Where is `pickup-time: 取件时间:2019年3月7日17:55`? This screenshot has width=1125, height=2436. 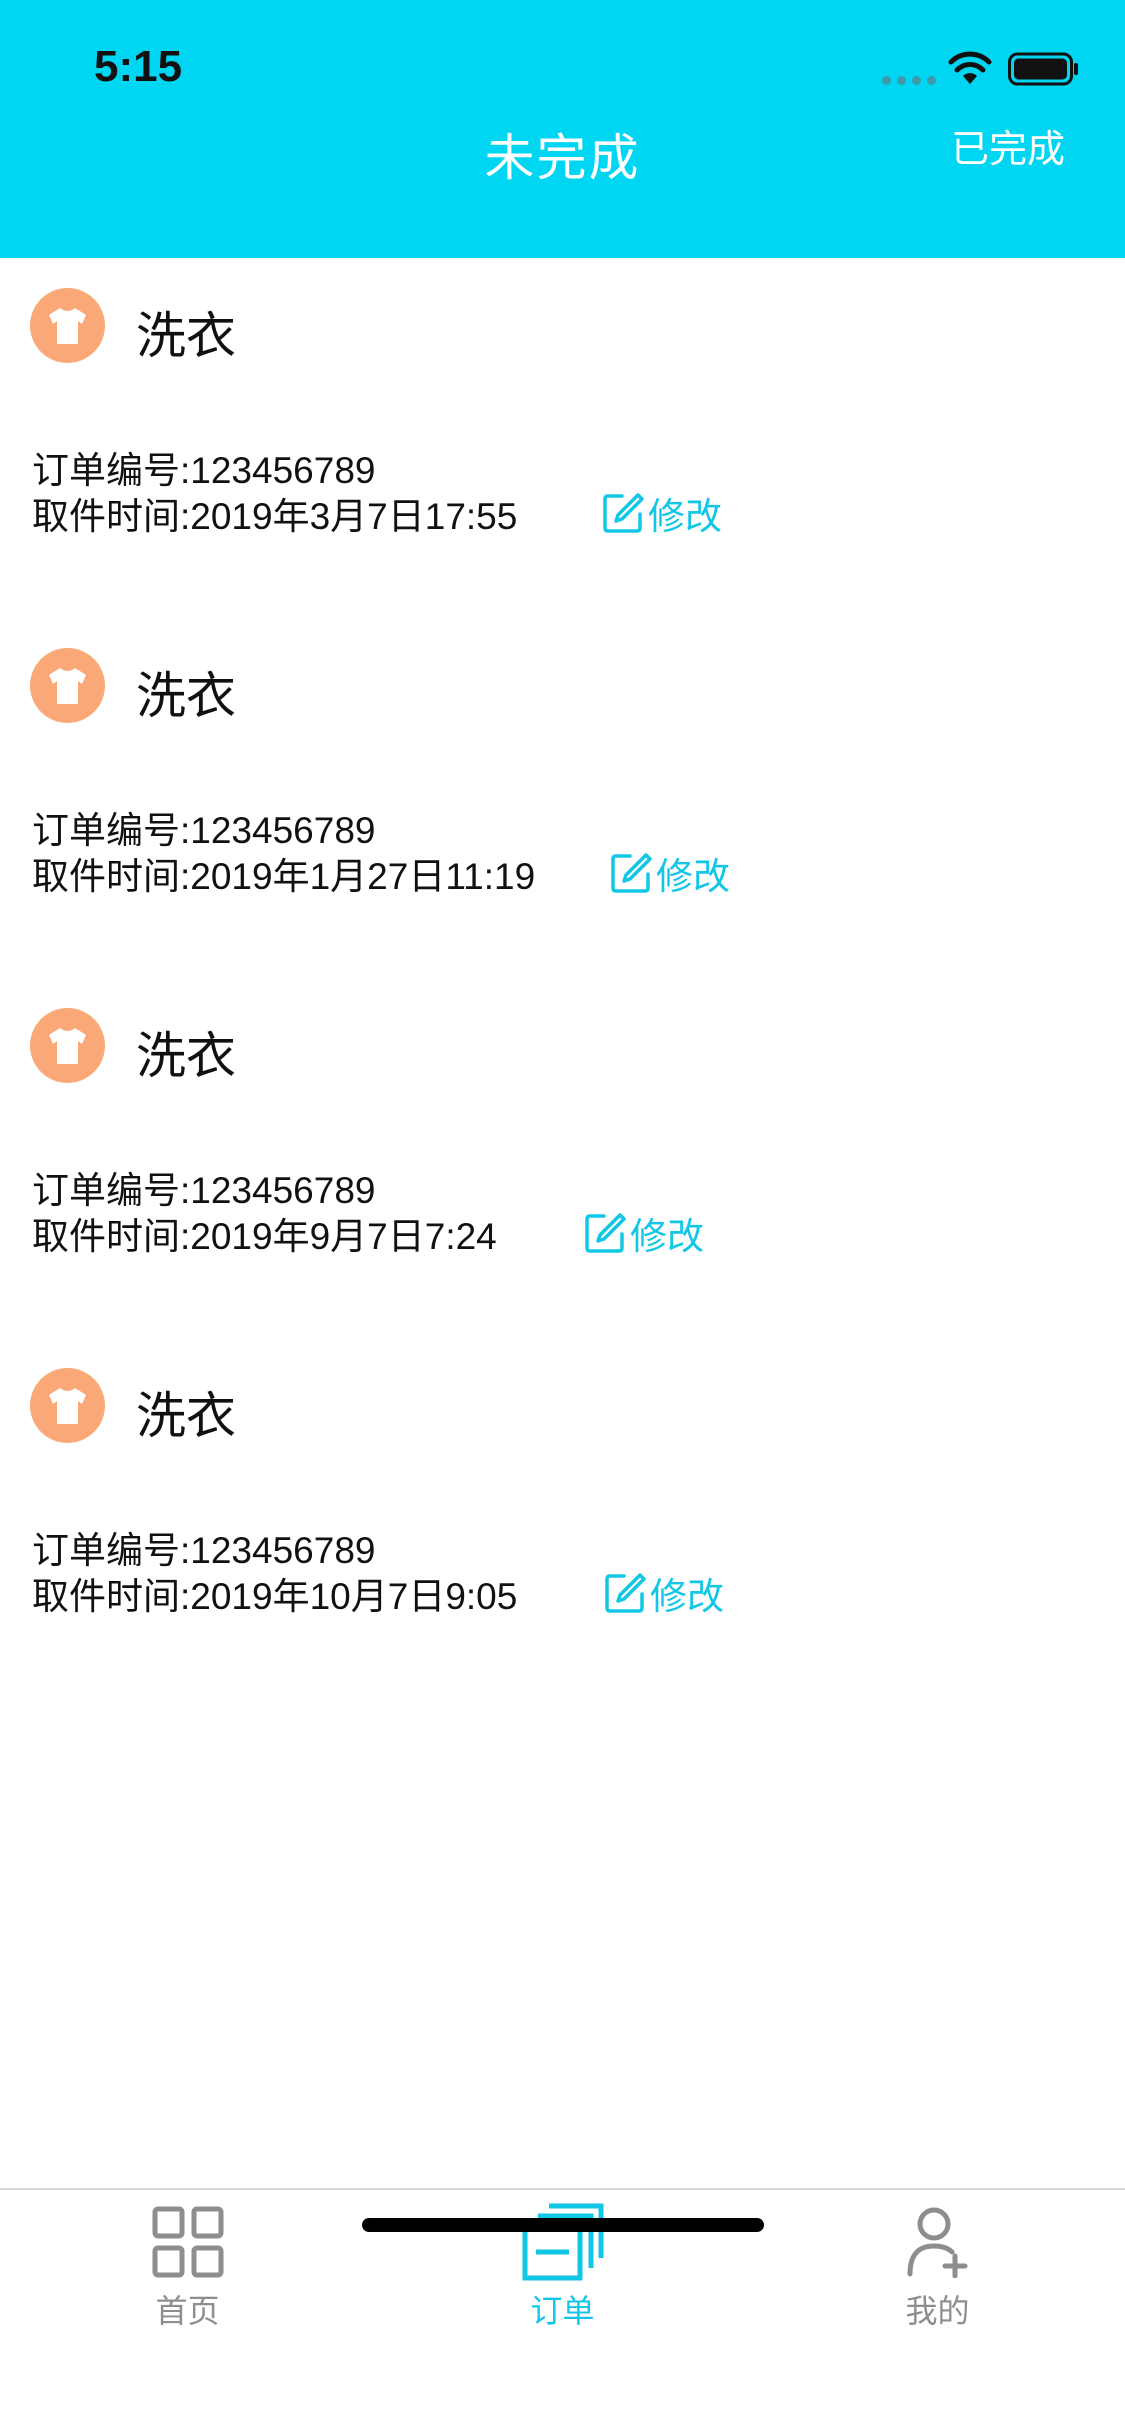 pickup-time: 取件时间:2019年3月7日17:55 is located at coordinates (275, 516).